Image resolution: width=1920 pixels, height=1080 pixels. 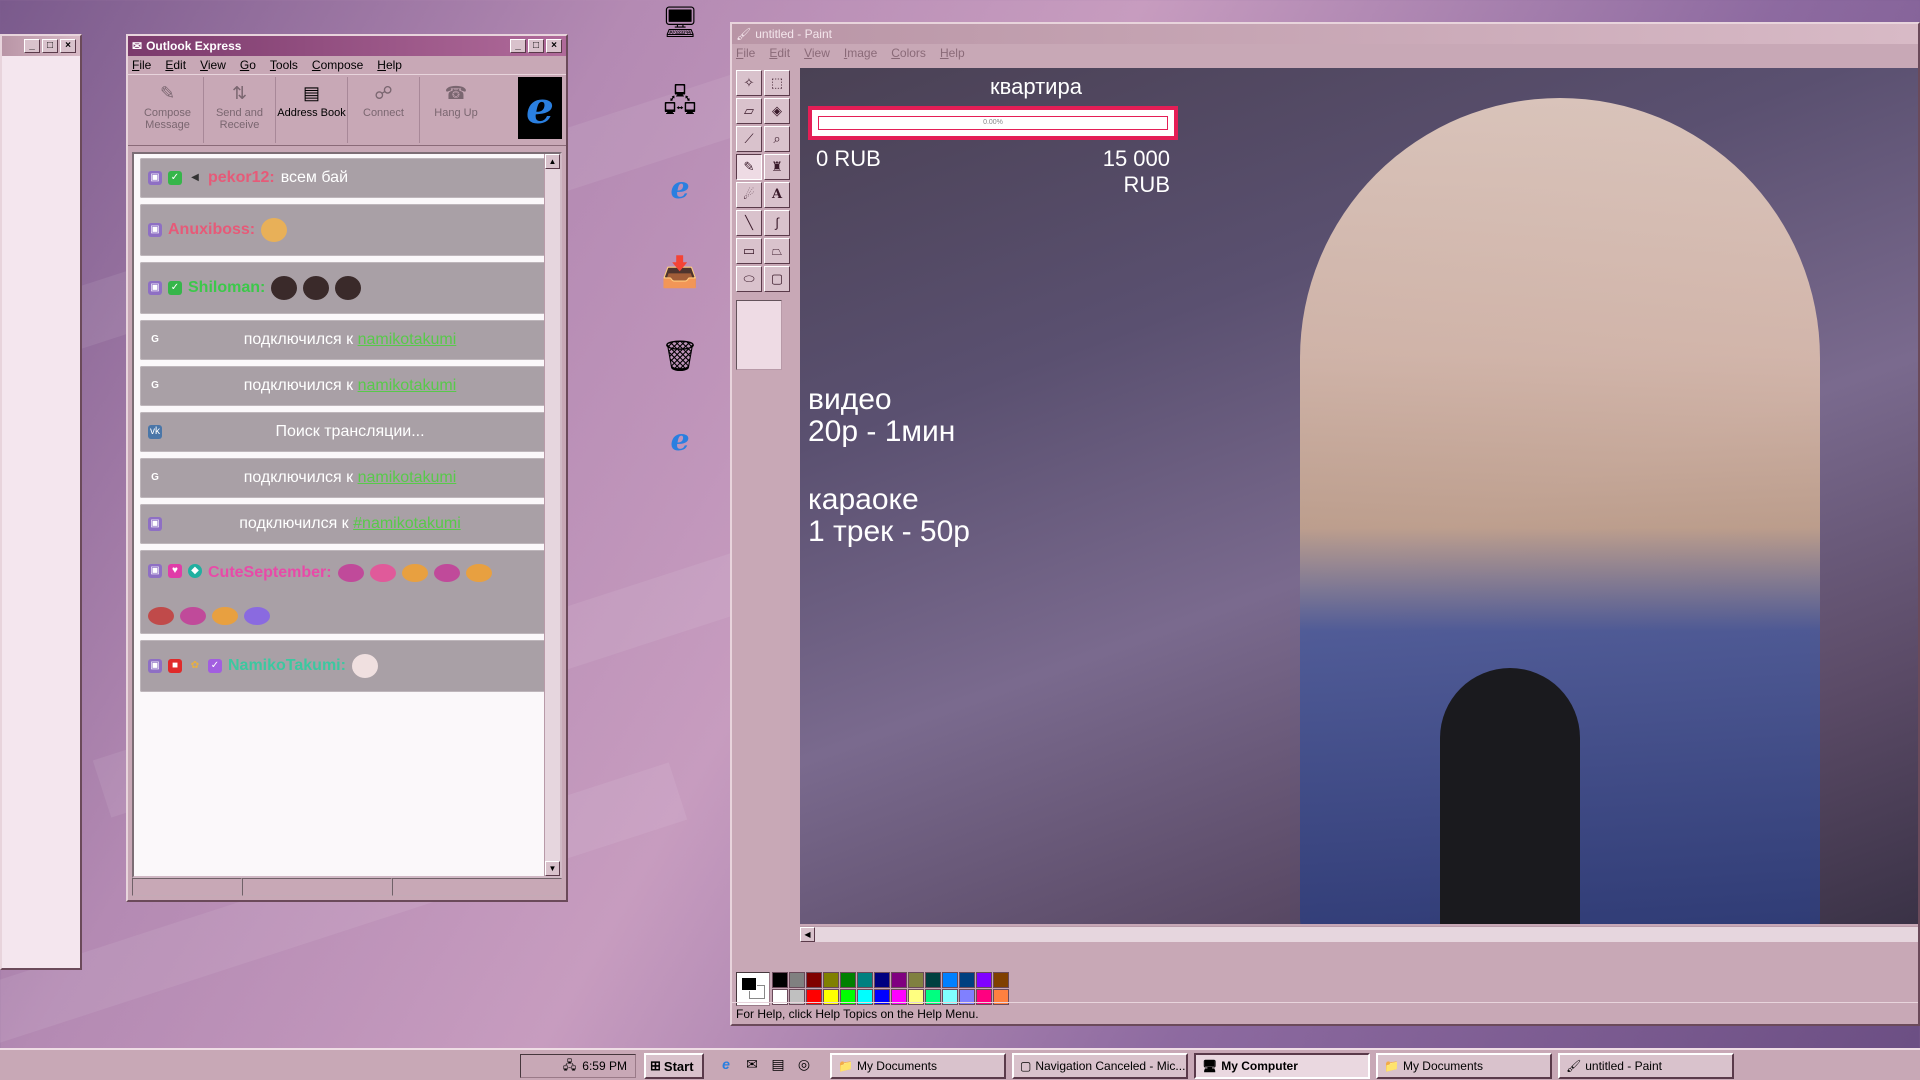 What do you see at coordinates (680, 272) in the screenshot?
I see `inbox-desktop-icon: 📥` at bounding box center [680, 272].